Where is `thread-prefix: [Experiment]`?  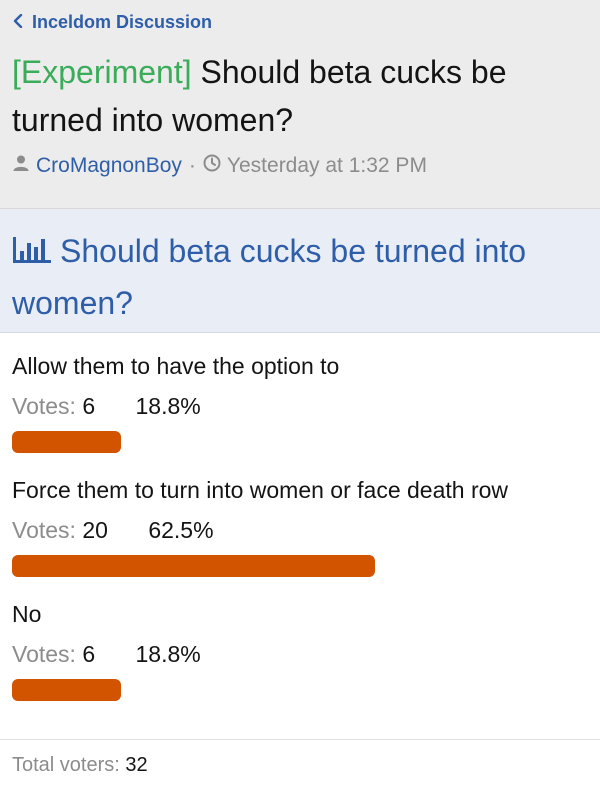 thread-prefix: [Experiment] is located at coordinates (102, 72).